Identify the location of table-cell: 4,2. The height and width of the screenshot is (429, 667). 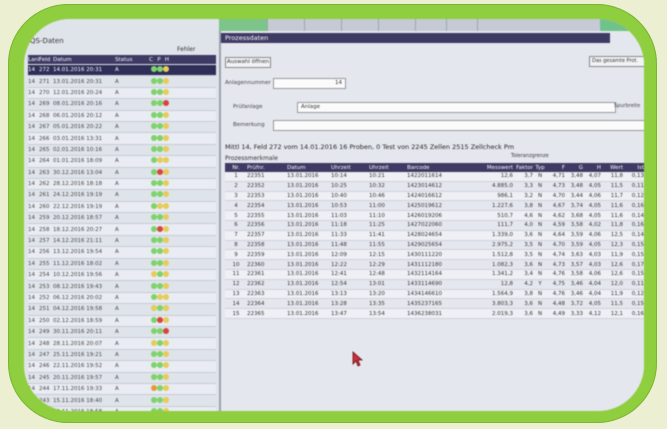
(528, 284).